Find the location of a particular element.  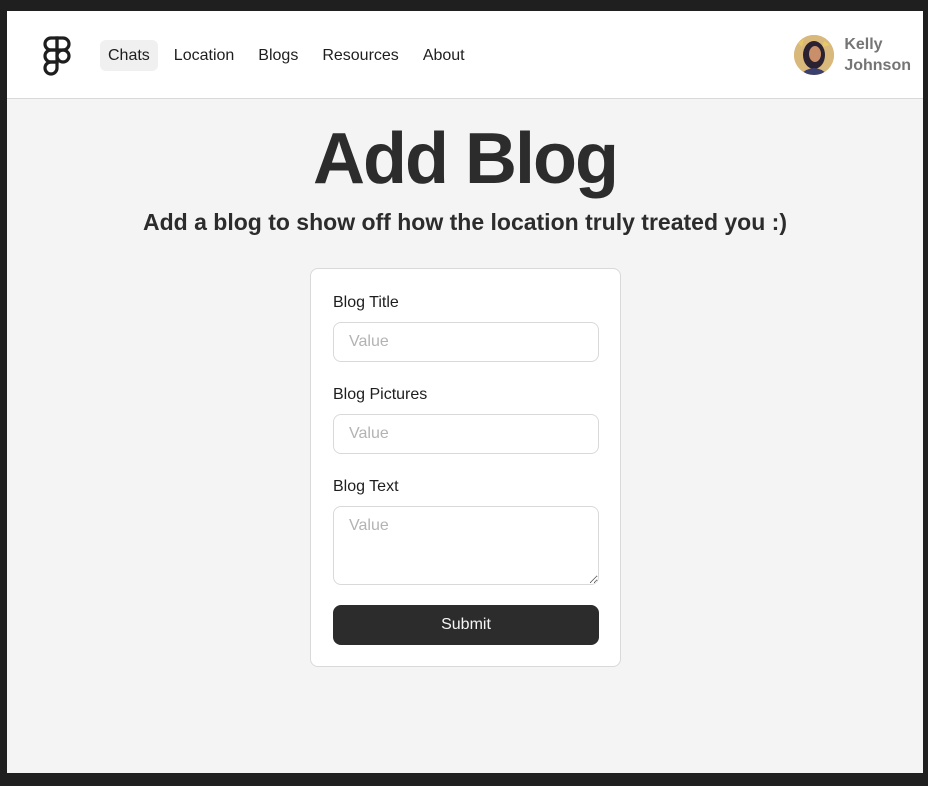

blog-title-input is located at coordinates (466, 342).